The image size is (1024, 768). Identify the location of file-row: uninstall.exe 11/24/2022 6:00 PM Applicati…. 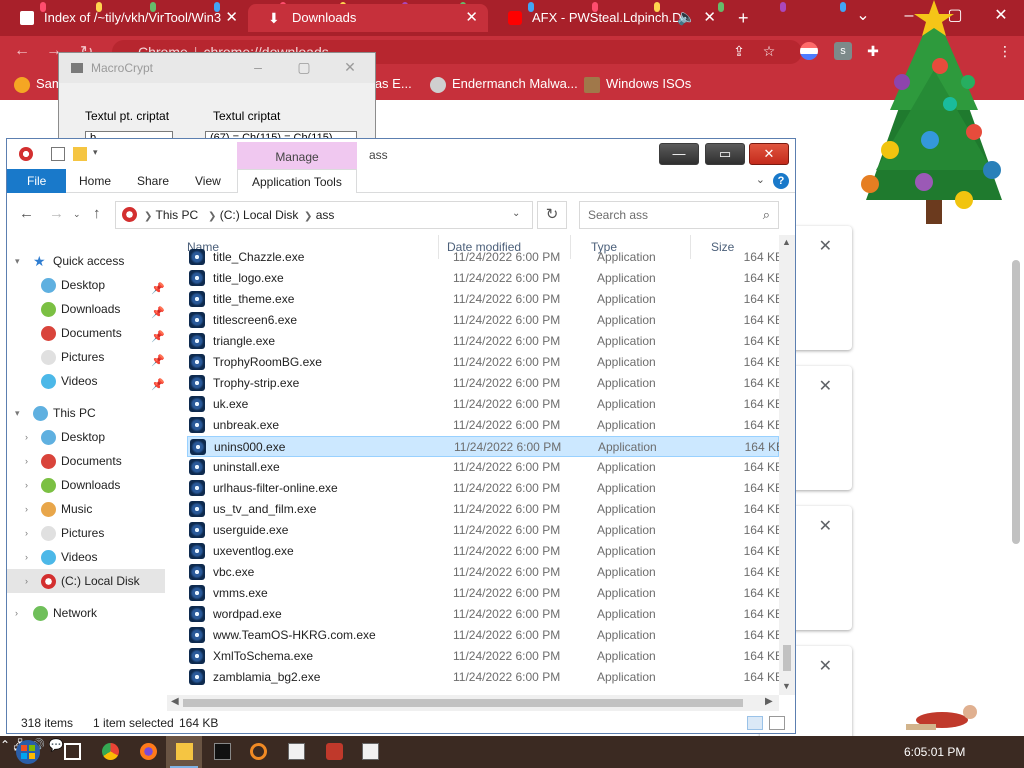
(485, 467).